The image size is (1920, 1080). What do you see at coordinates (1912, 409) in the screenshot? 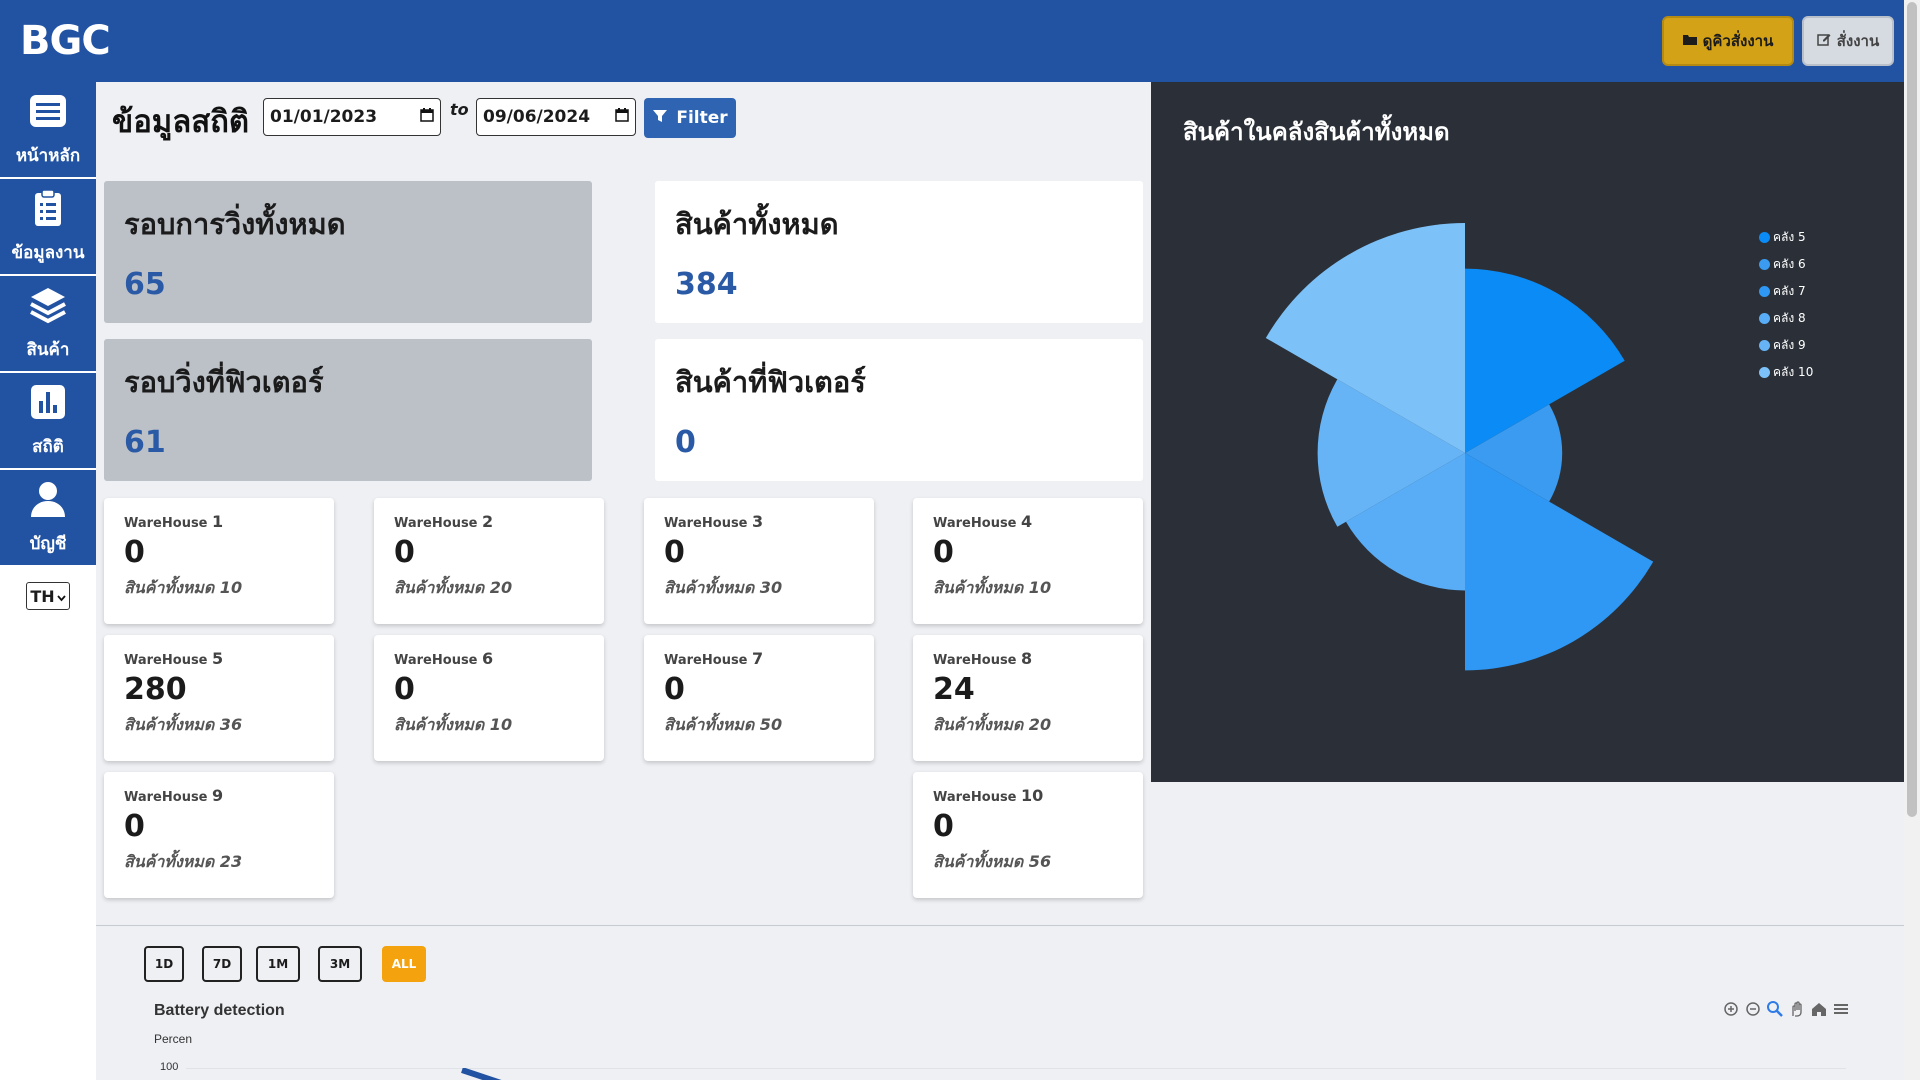
I see `scrollbar-thumb` at bounding box center [1912, 409].